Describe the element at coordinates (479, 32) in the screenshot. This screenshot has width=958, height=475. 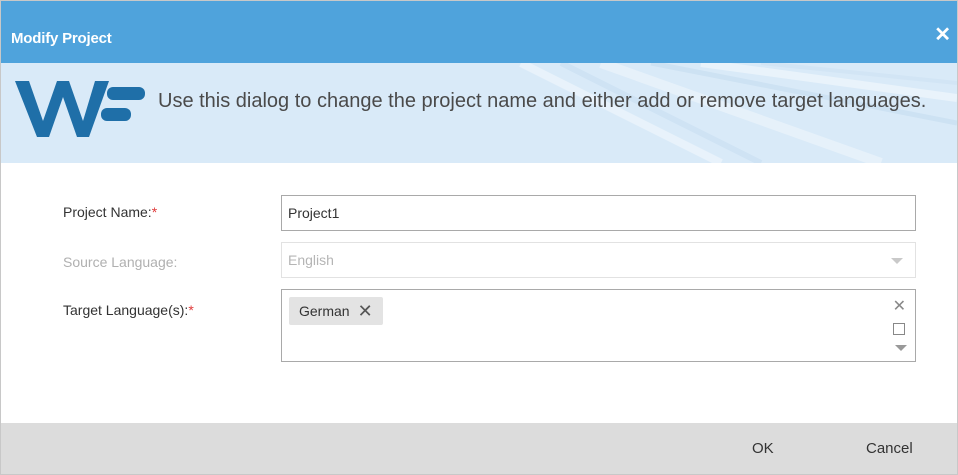
I see `dialog-titlebar: Modify Project ✕` at that location.